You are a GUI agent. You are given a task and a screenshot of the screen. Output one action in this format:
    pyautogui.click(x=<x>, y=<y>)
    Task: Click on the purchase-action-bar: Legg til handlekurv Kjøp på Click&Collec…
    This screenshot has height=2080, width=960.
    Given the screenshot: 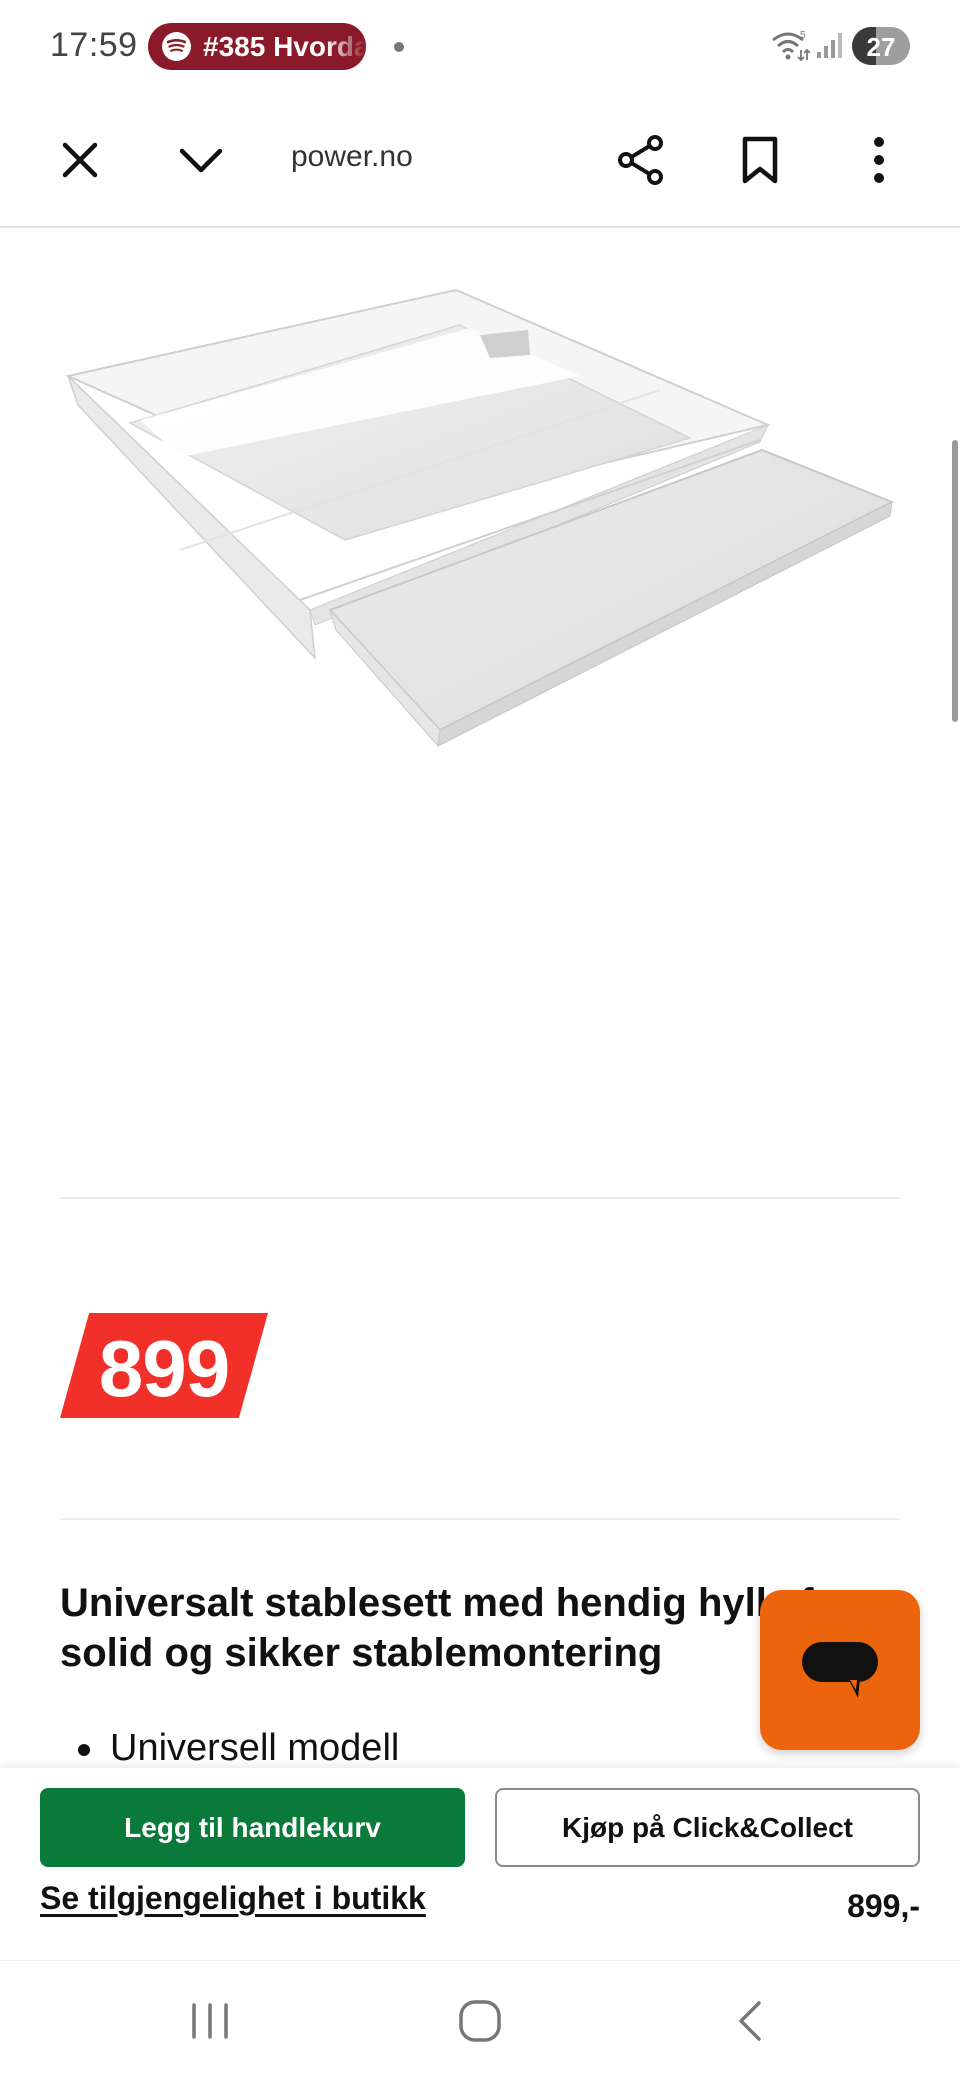 What is the action you would take?
    pyautogui.click(x=480, y=1864)
    